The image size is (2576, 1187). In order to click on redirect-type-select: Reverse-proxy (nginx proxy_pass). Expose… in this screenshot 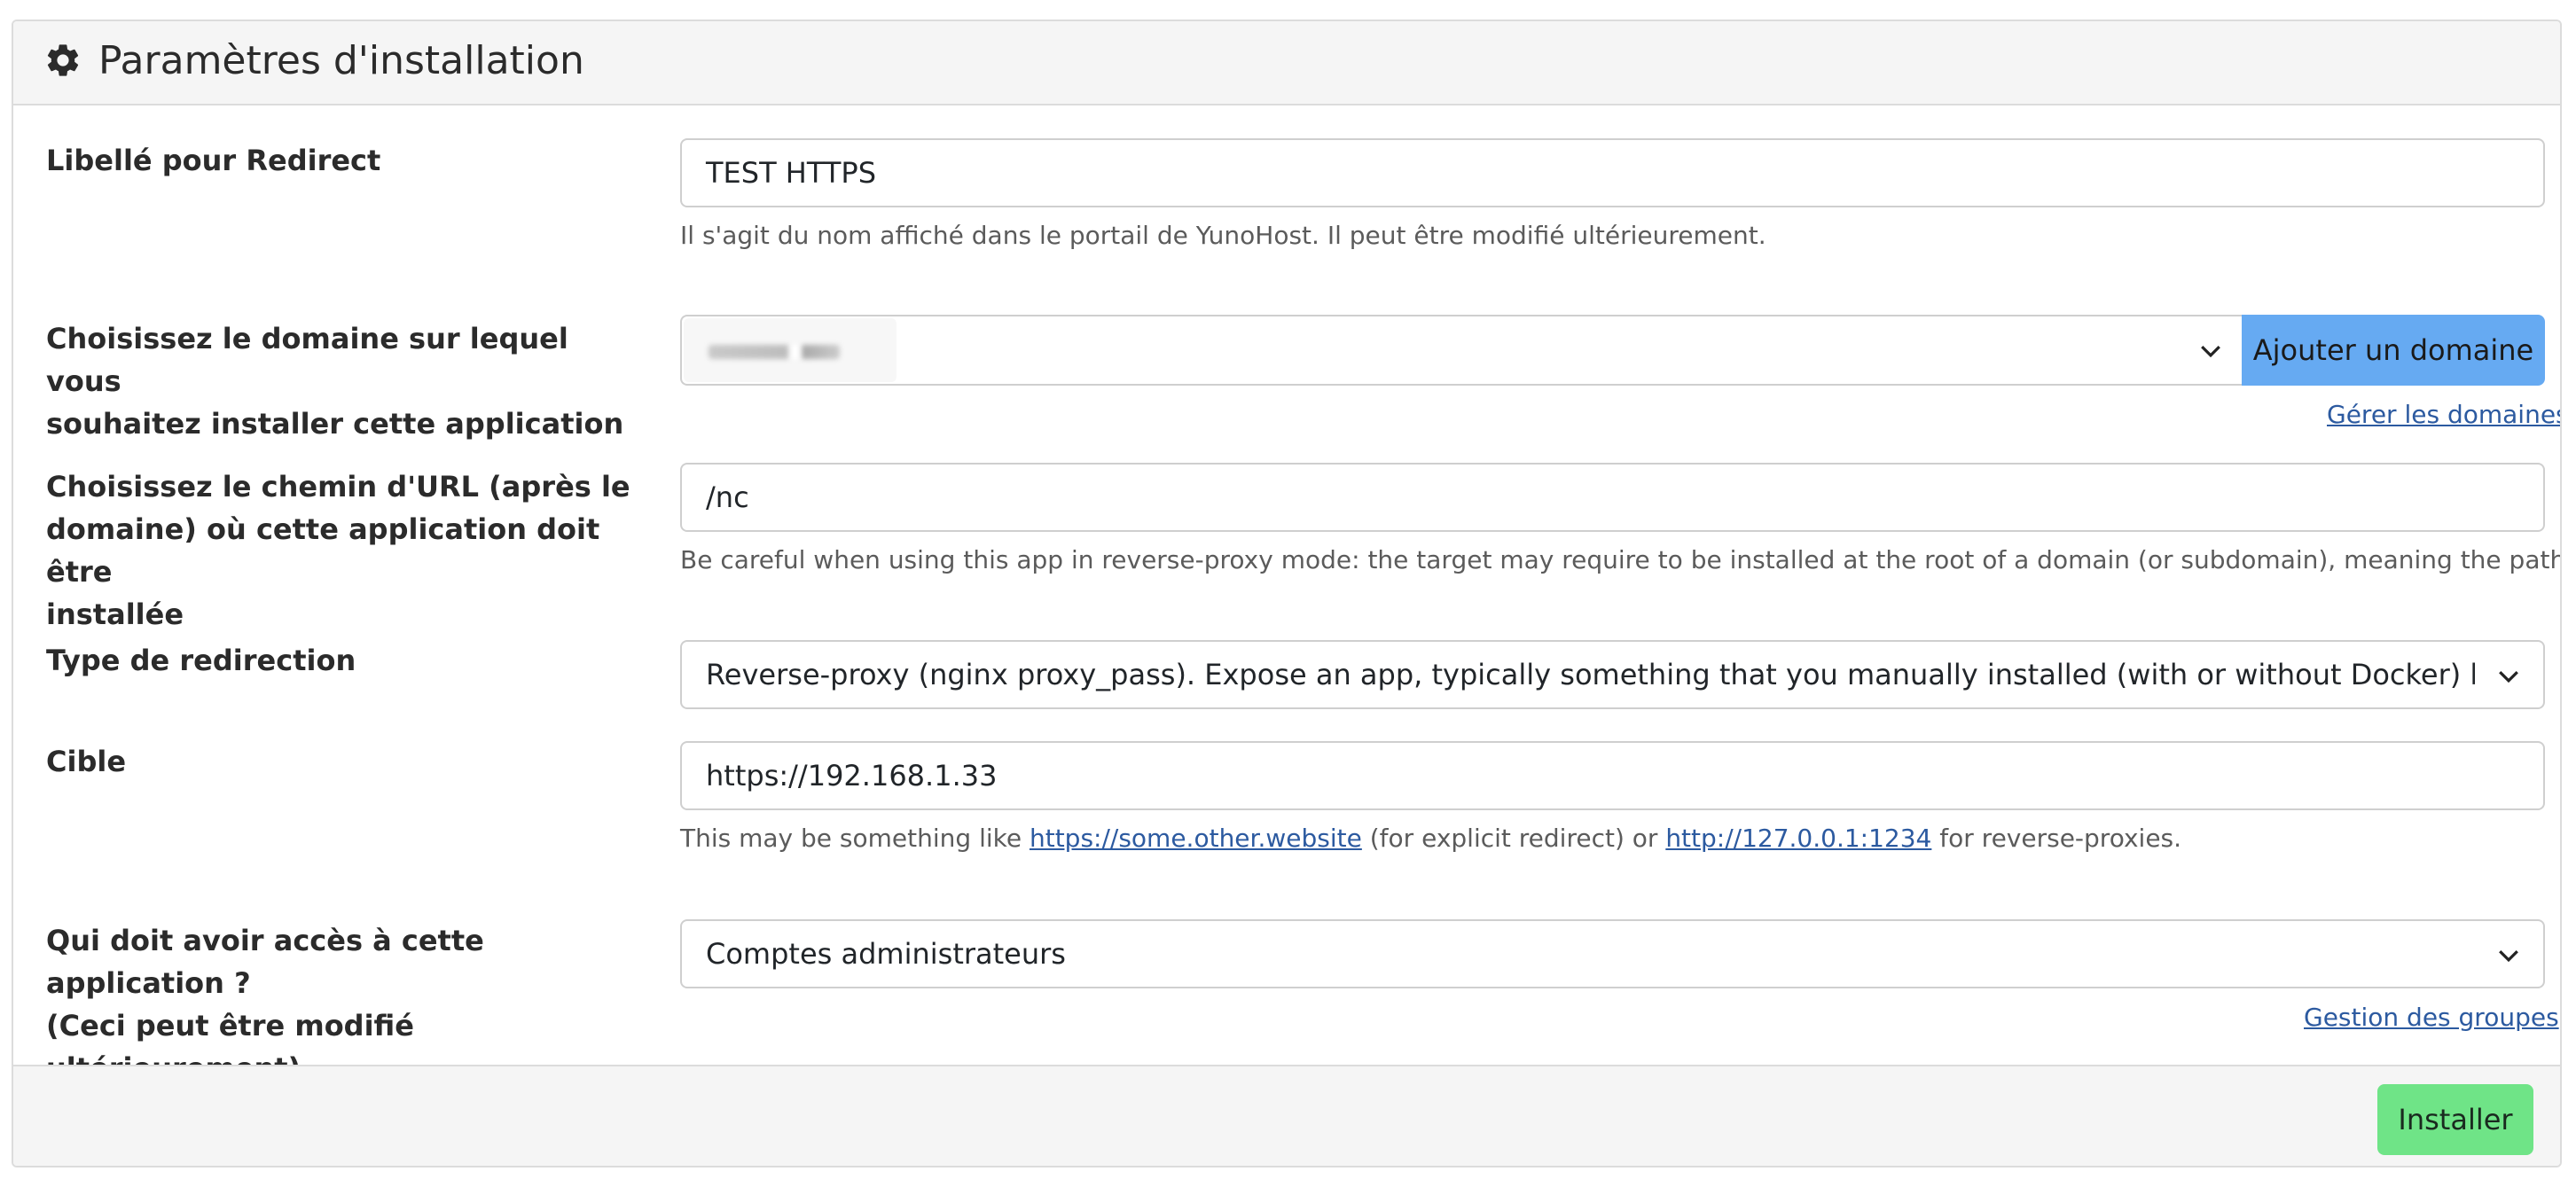, I will do `click(1612, 674)`.